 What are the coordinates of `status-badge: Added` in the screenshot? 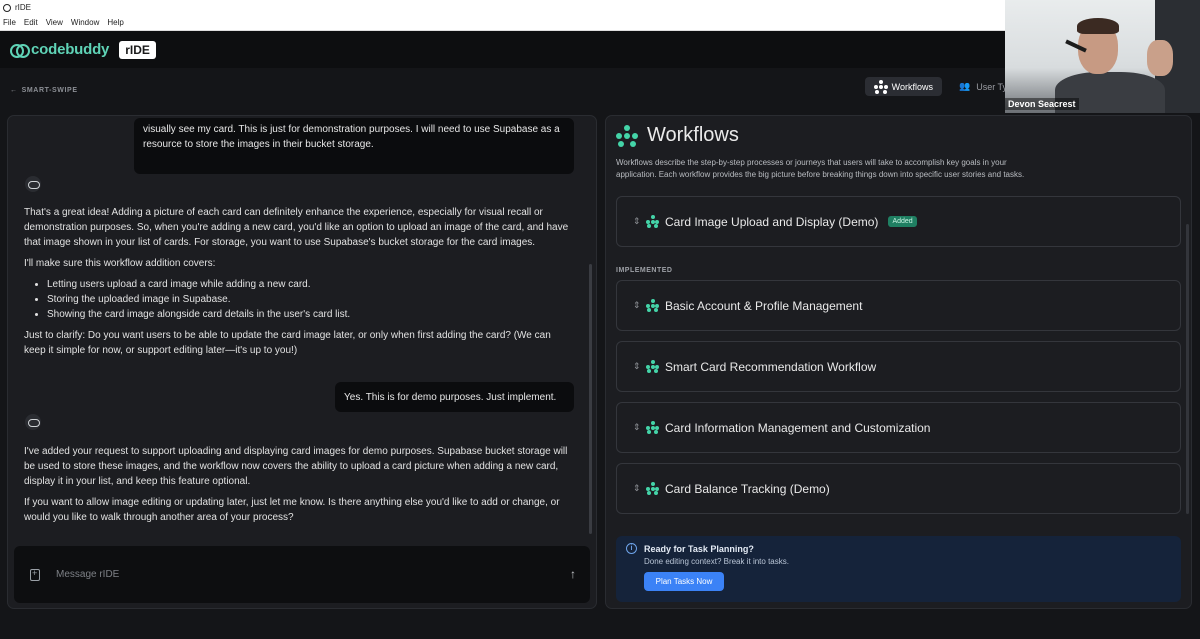 It's located at (902, 221).